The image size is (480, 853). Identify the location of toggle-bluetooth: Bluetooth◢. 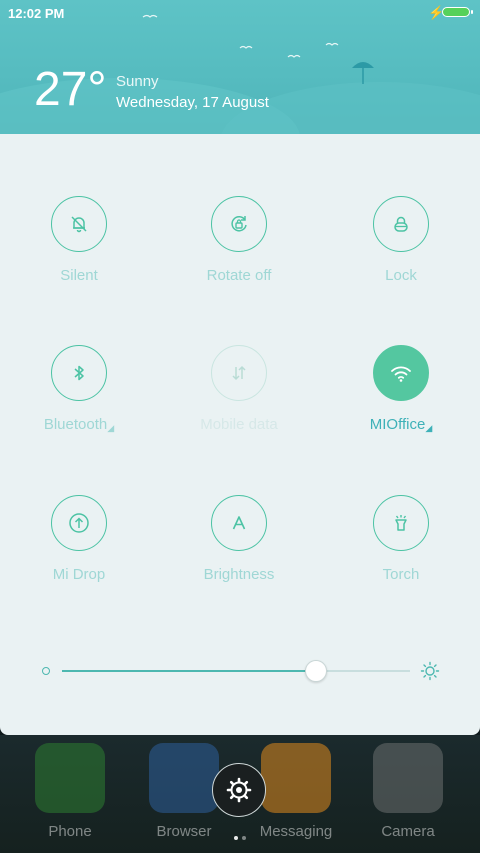
(79, 390).